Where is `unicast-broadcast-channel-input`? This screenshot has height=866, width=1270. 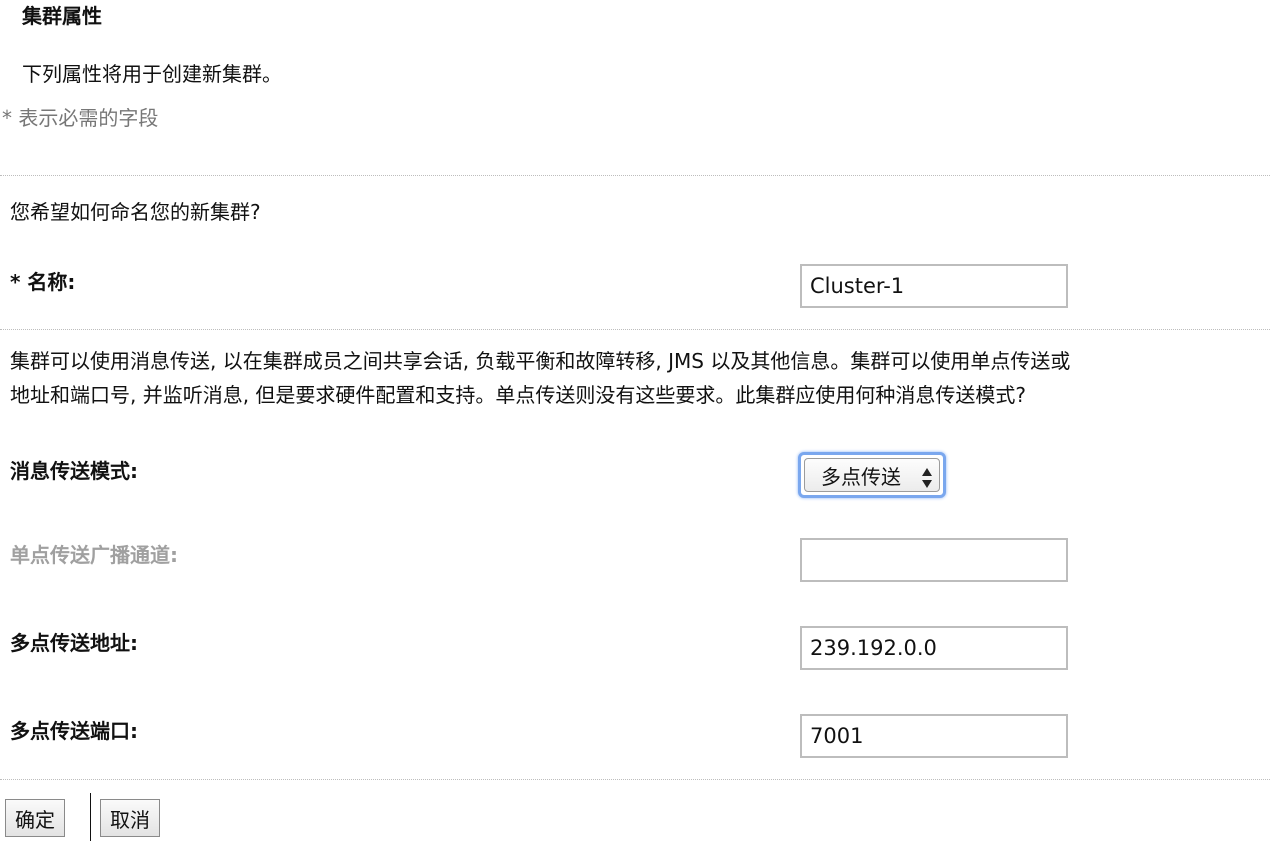 unicast-broadcast-channel-input is located at coordinates (934, 560).